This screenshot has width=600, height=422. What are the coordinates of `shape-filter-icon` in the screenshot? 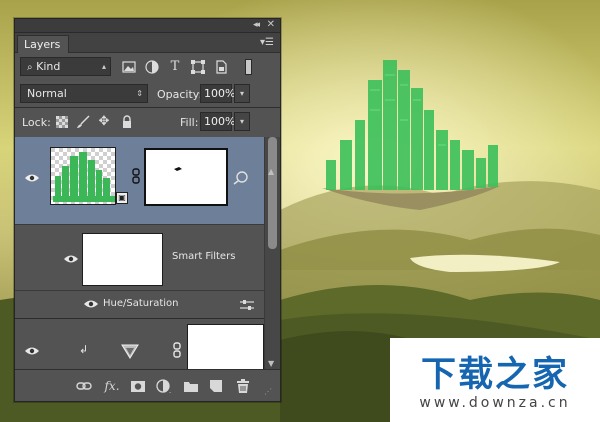 It's located at (198, 67).